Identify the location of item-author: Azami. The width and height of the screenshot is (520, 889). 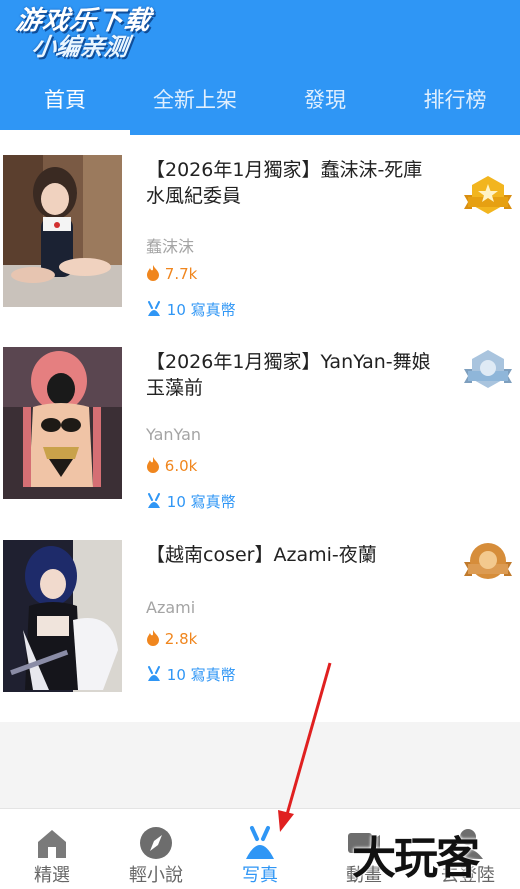
(171, 607).